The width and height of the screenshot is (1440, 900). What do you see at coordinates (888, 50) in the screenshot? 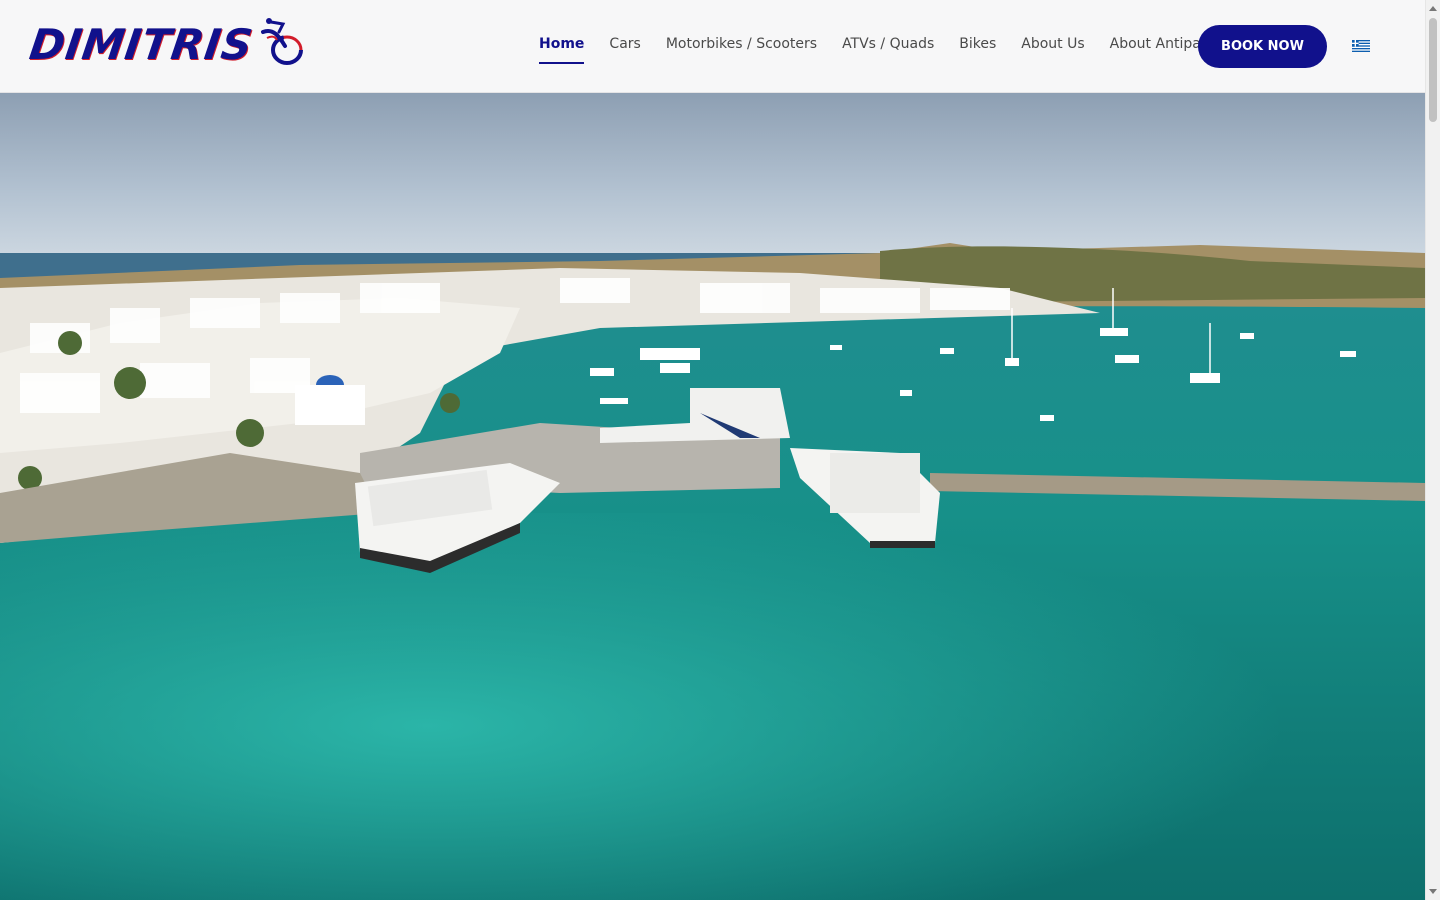
I see `nav-item-atvs-quads: ATVs / Quads` at bounding box center [888, 50].